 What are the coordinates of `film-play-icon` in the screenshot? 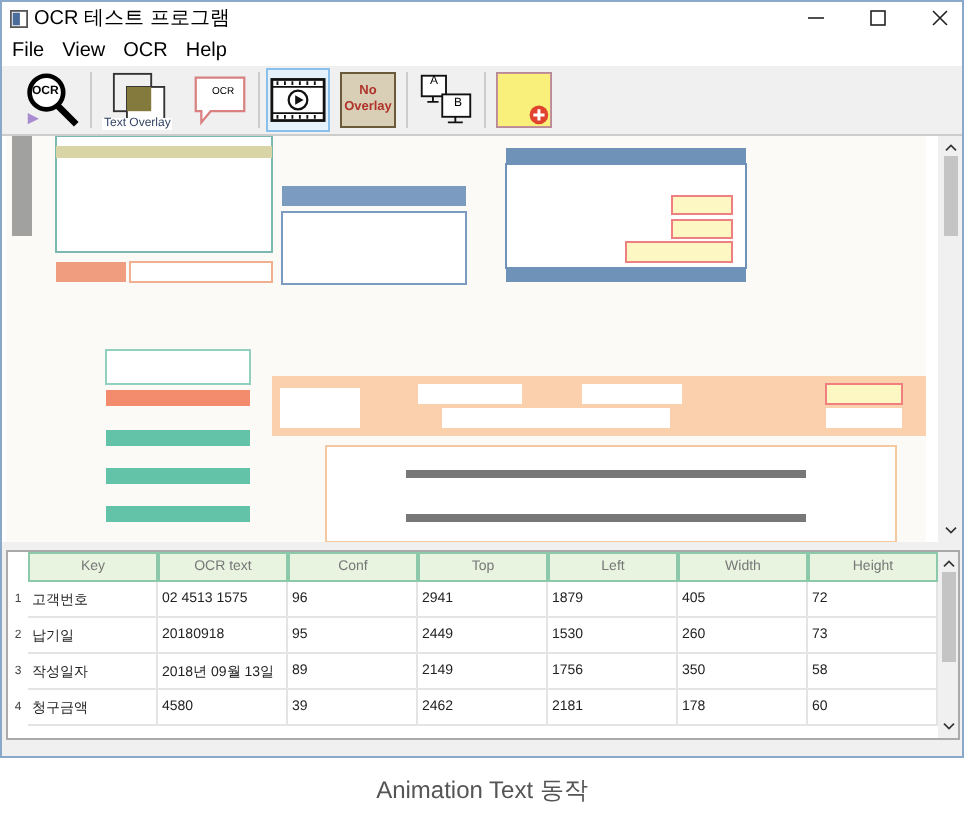 It's located at (298, 100).